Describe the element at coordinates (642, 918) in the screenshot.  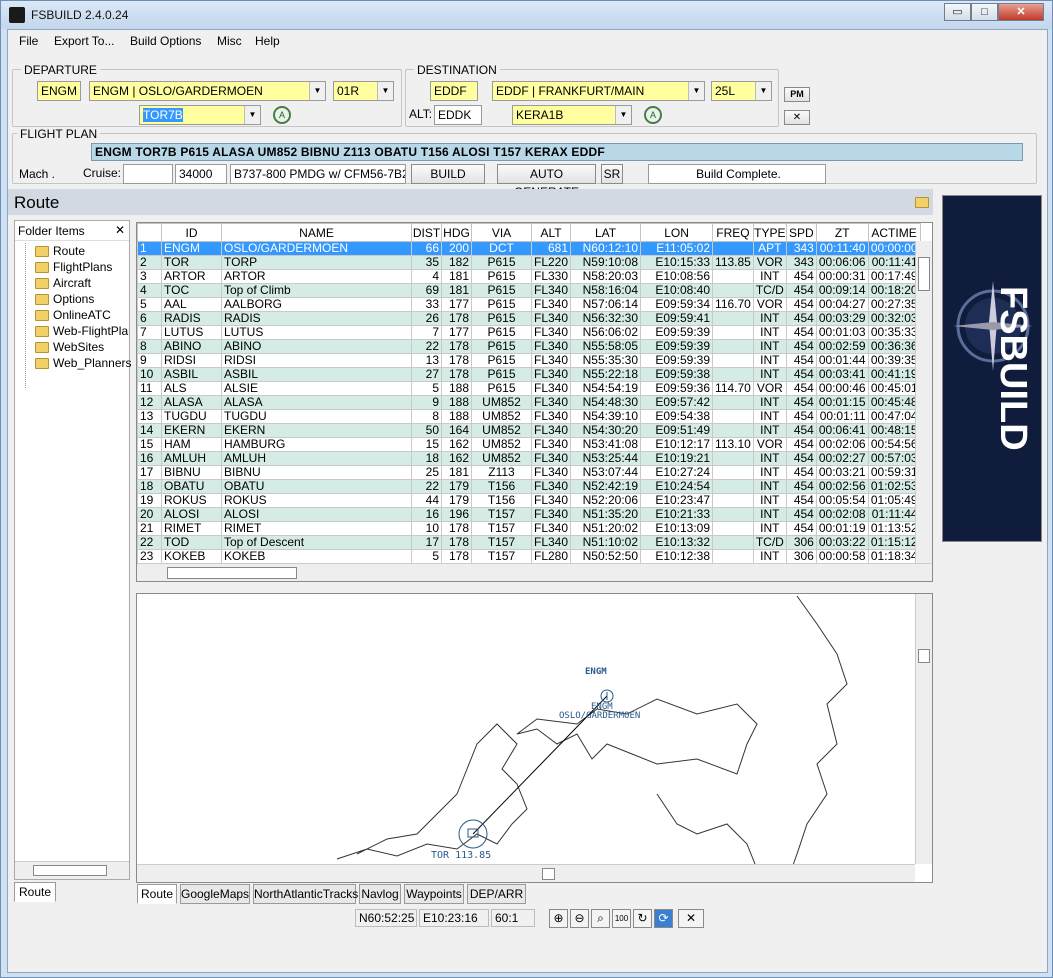
I see `refresh-icon: ↻` at that location.